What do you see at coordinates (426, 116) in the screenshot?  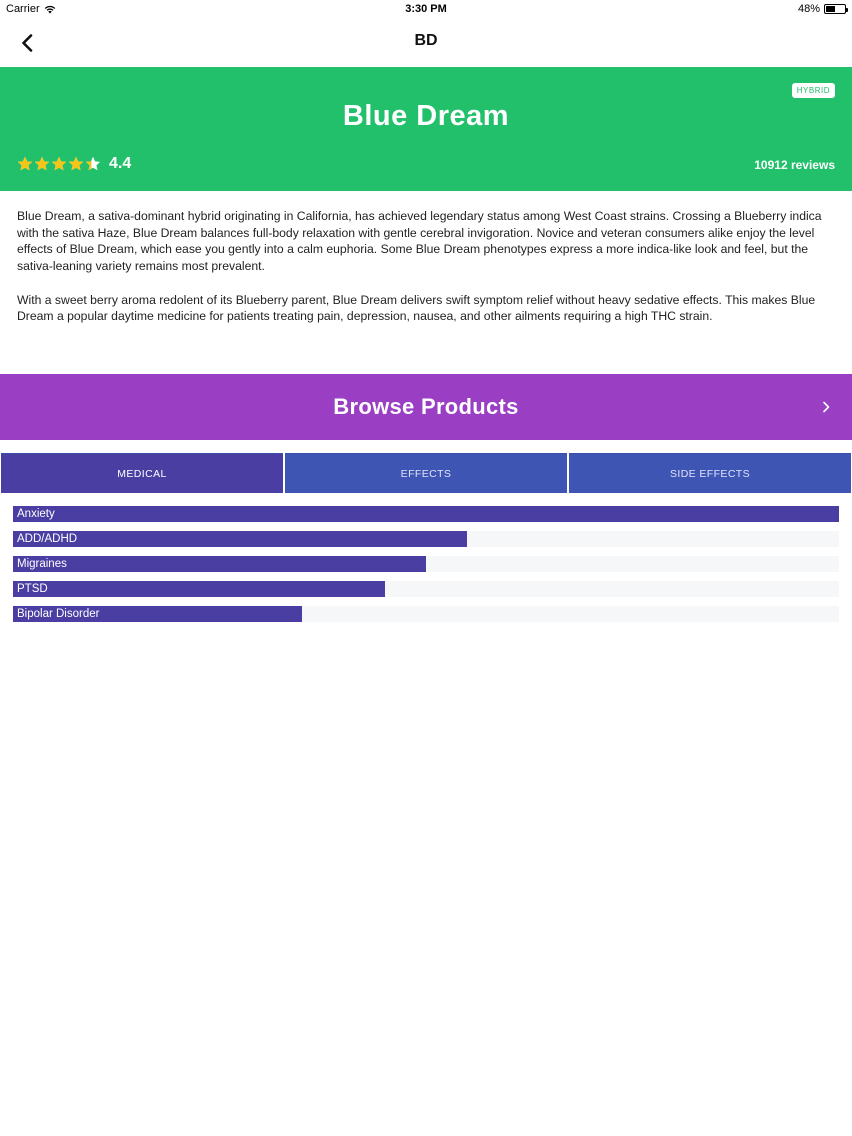 I see `strain-title: Blue Dream` at bounding box center [426, 116].